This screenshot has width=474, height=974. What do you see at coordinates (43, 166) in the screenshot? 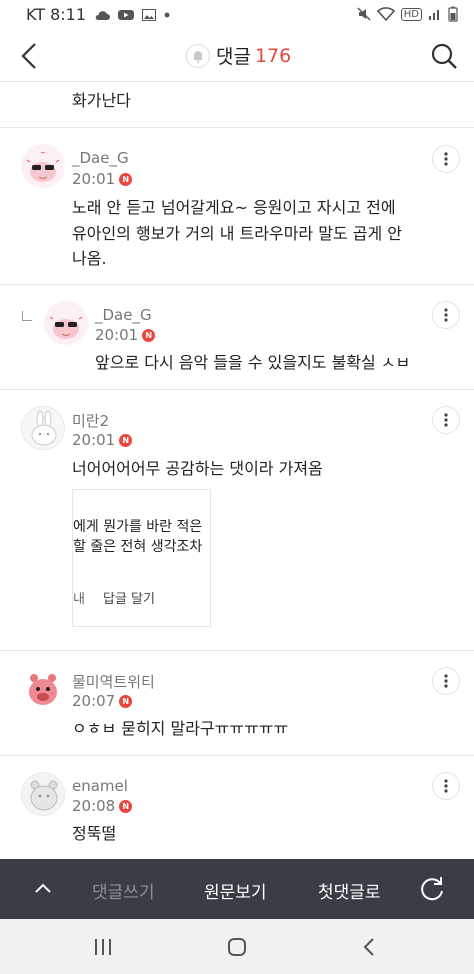
I see `avatar: ~` at bounding box center [43, 166].